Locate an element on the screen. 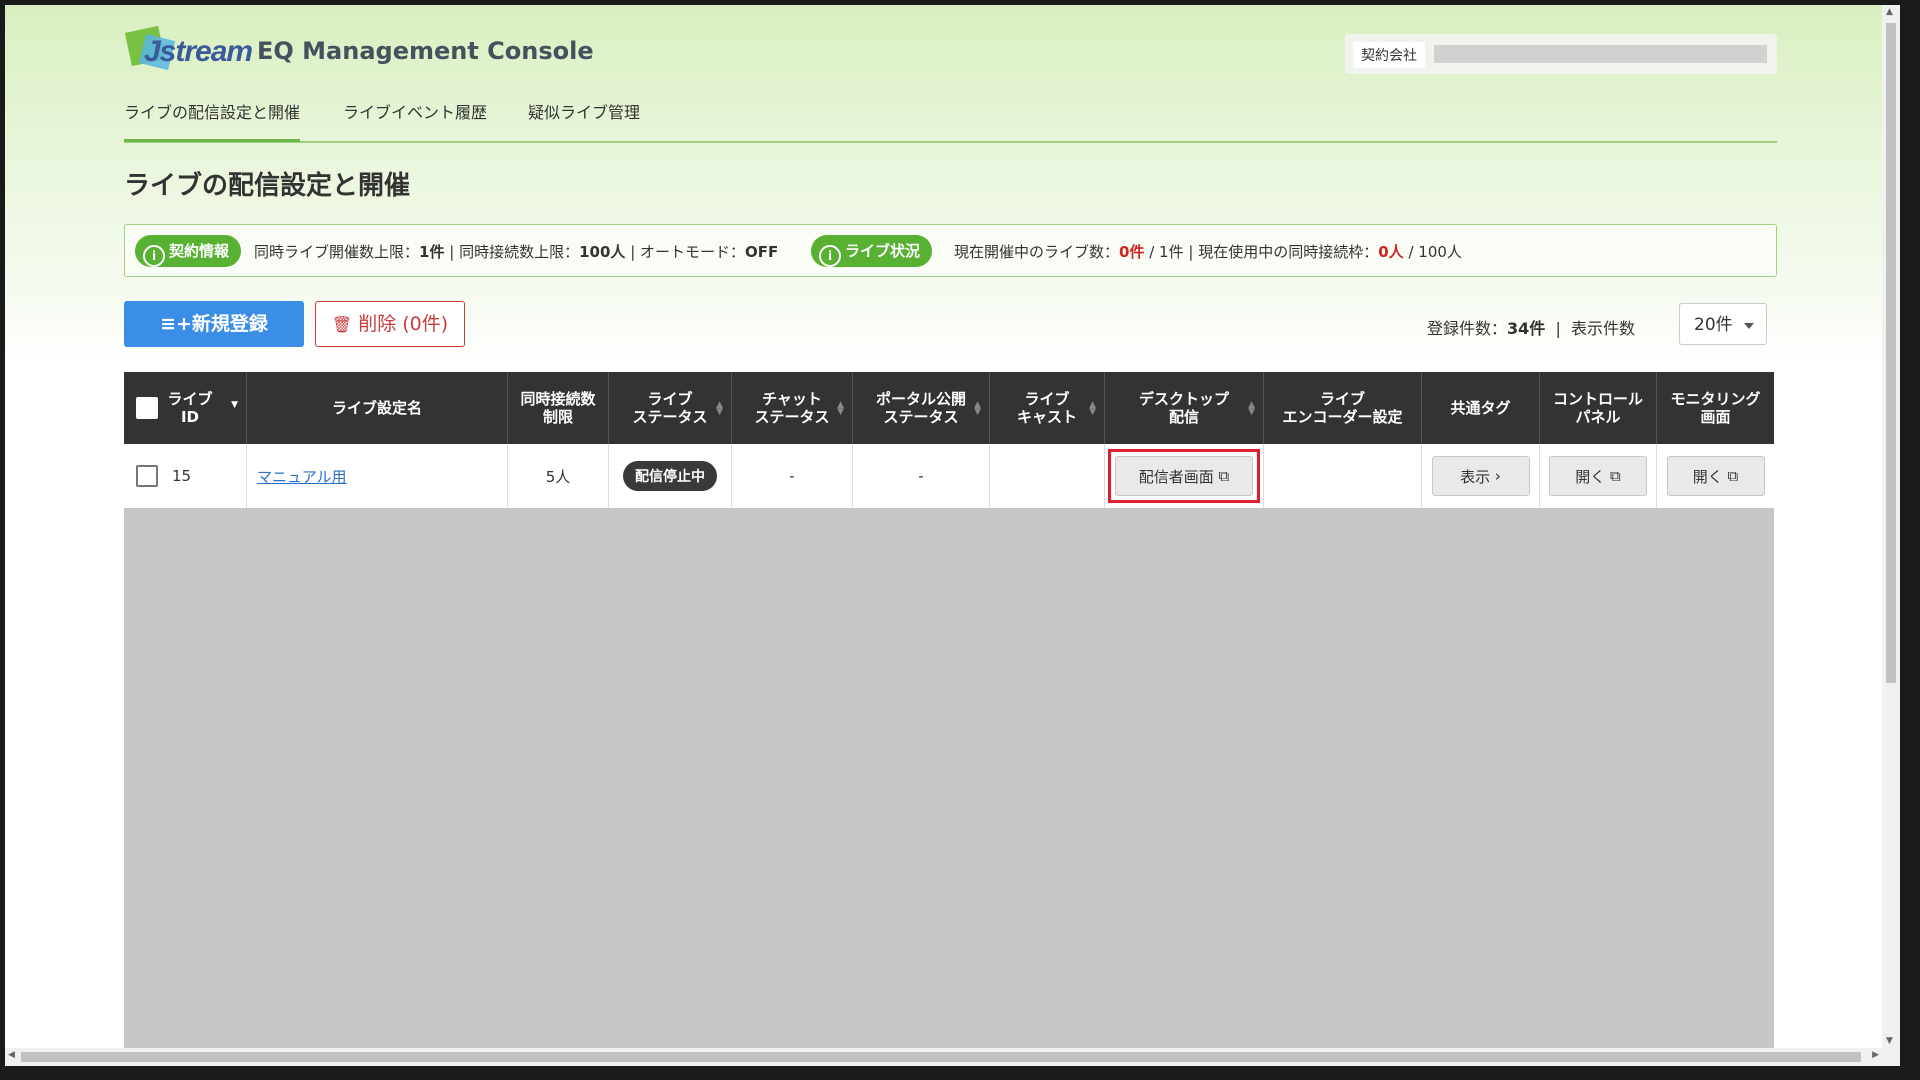 The image size is (1920, 1080). display-count-label: 表示件数 is located at coordinates (1603, 328).